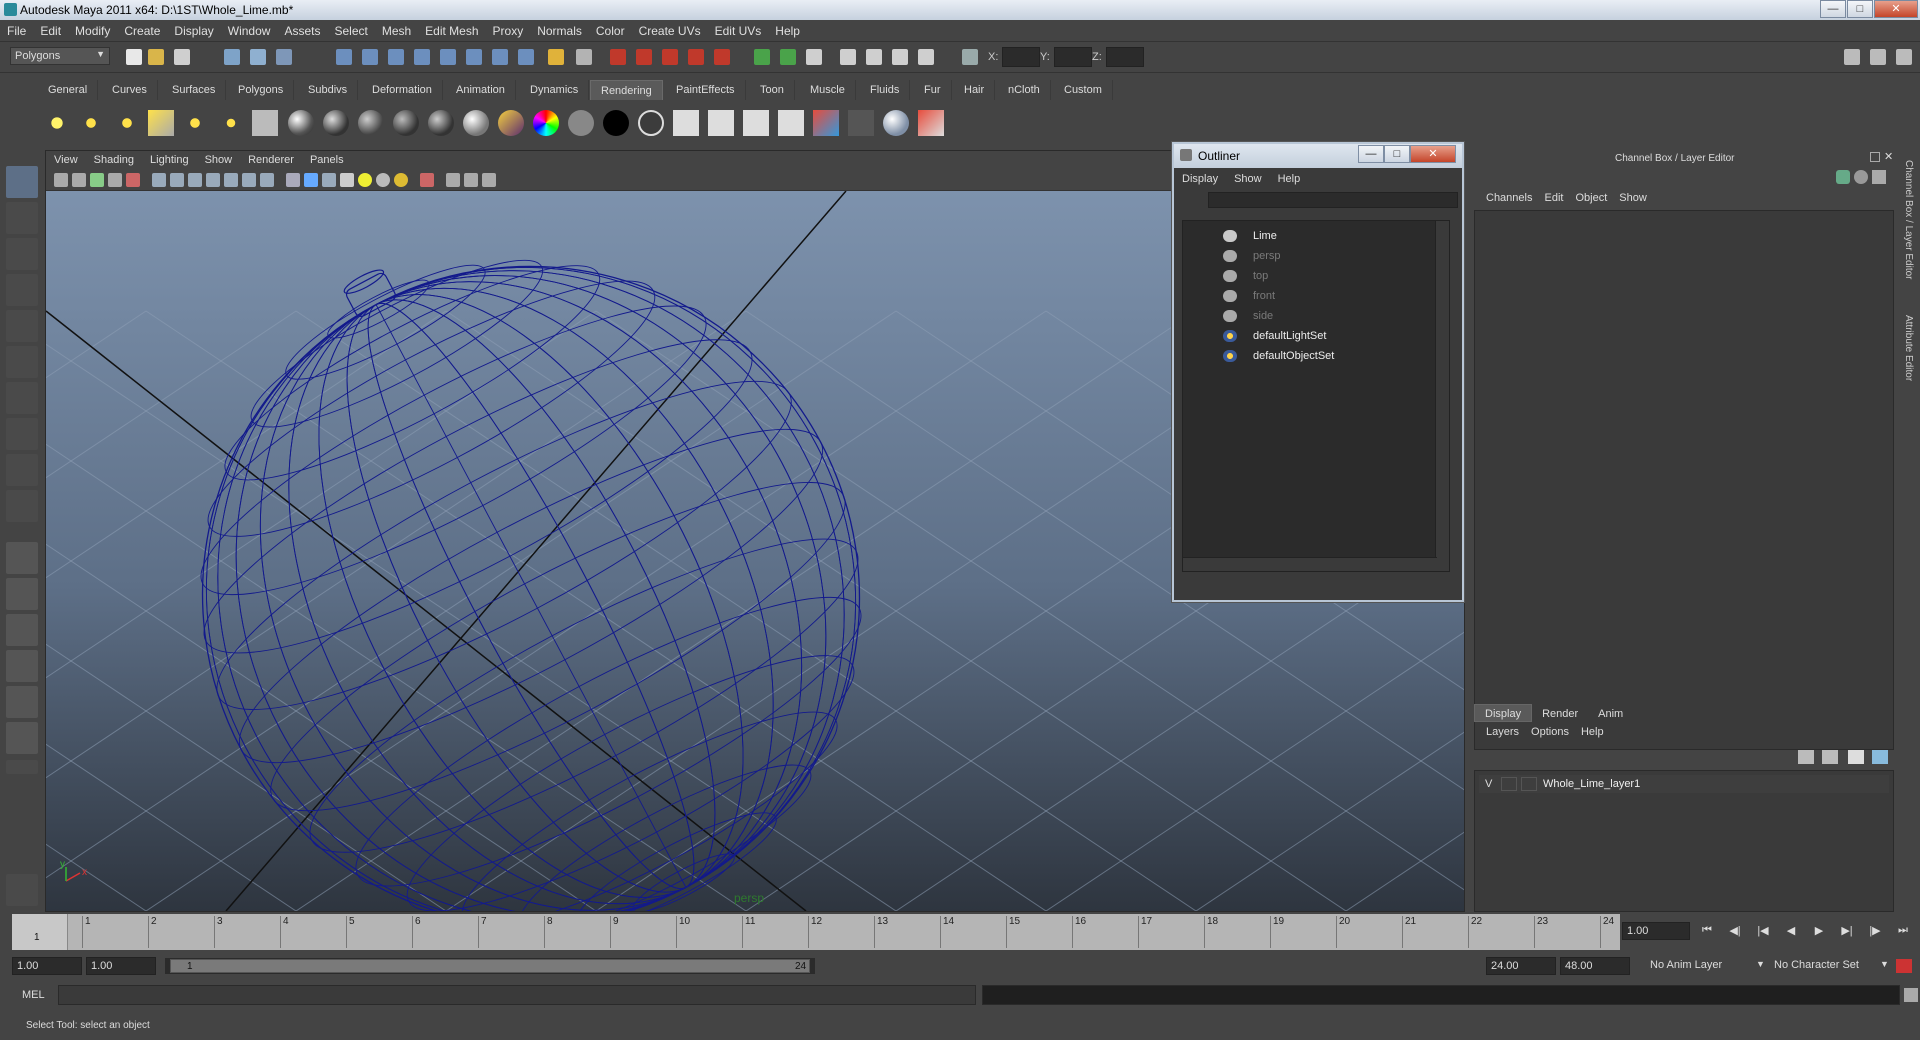 This screenshot has width=1920, height=1040. Describe the element at coordinates (787, 31) in the screenshot. I see `menu-help: Help` at that location.